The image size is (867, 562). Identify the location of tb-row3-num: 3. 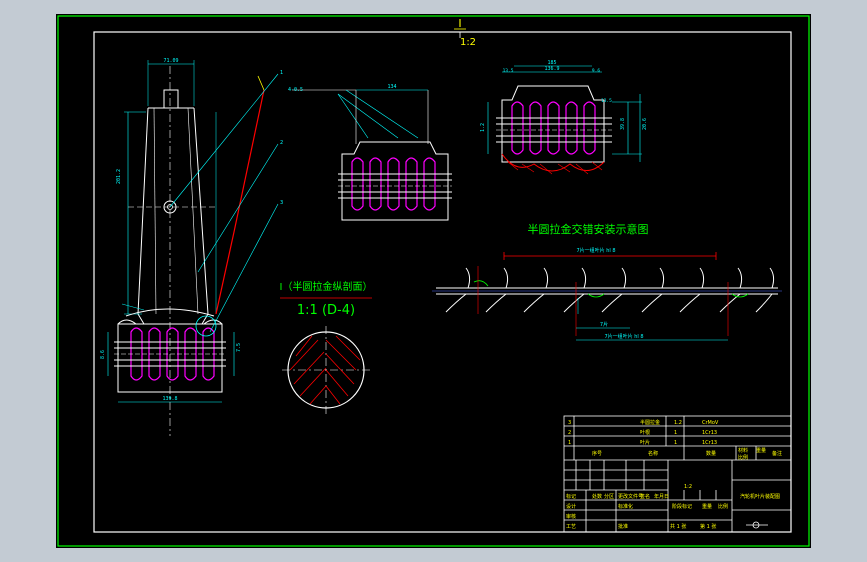
(569, 423).